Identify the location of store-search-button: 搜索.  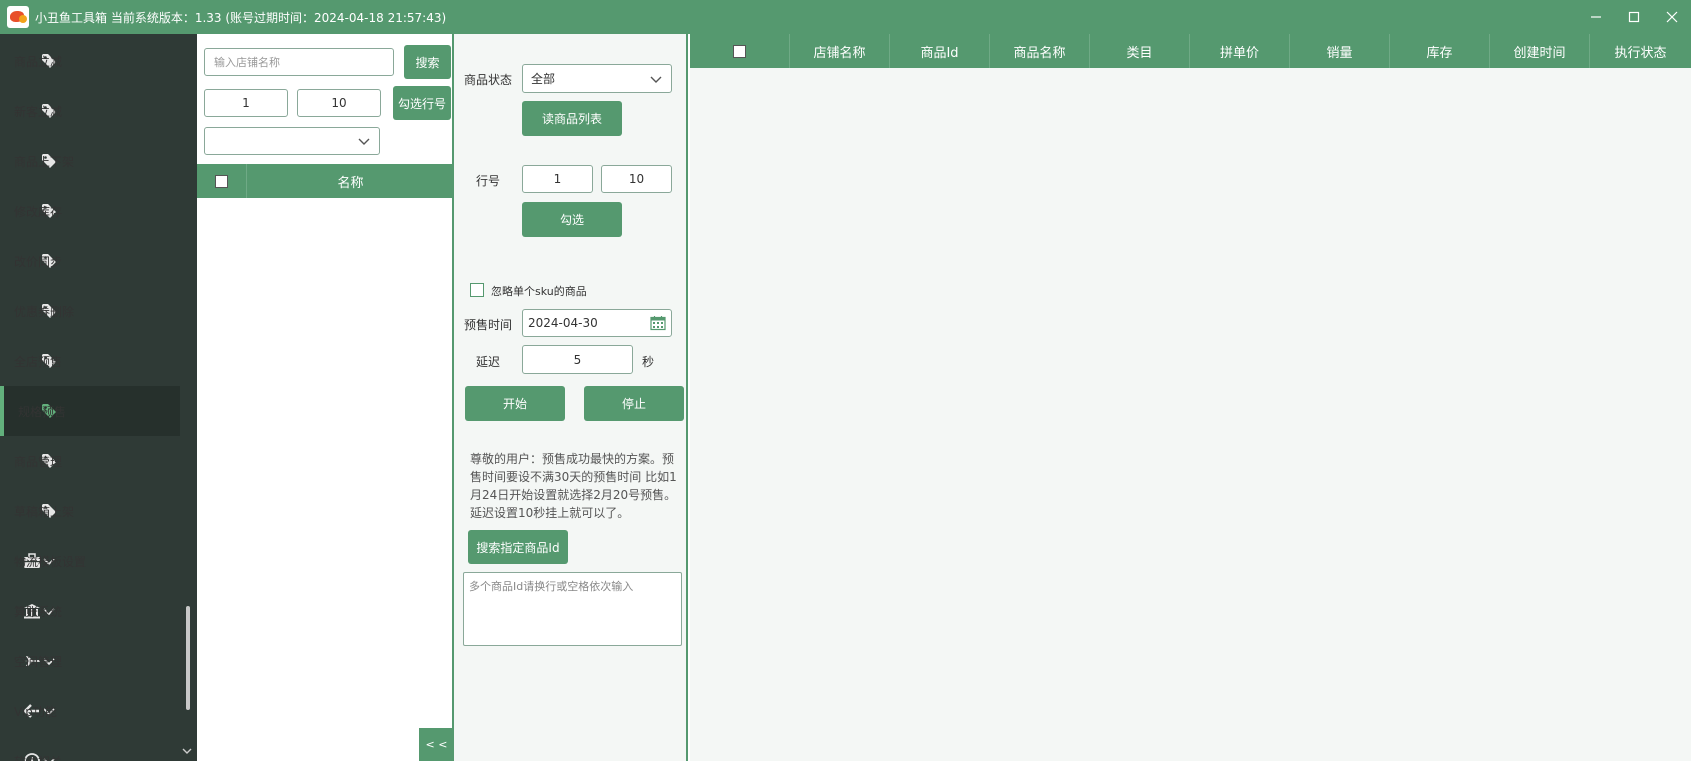
(427, 62).